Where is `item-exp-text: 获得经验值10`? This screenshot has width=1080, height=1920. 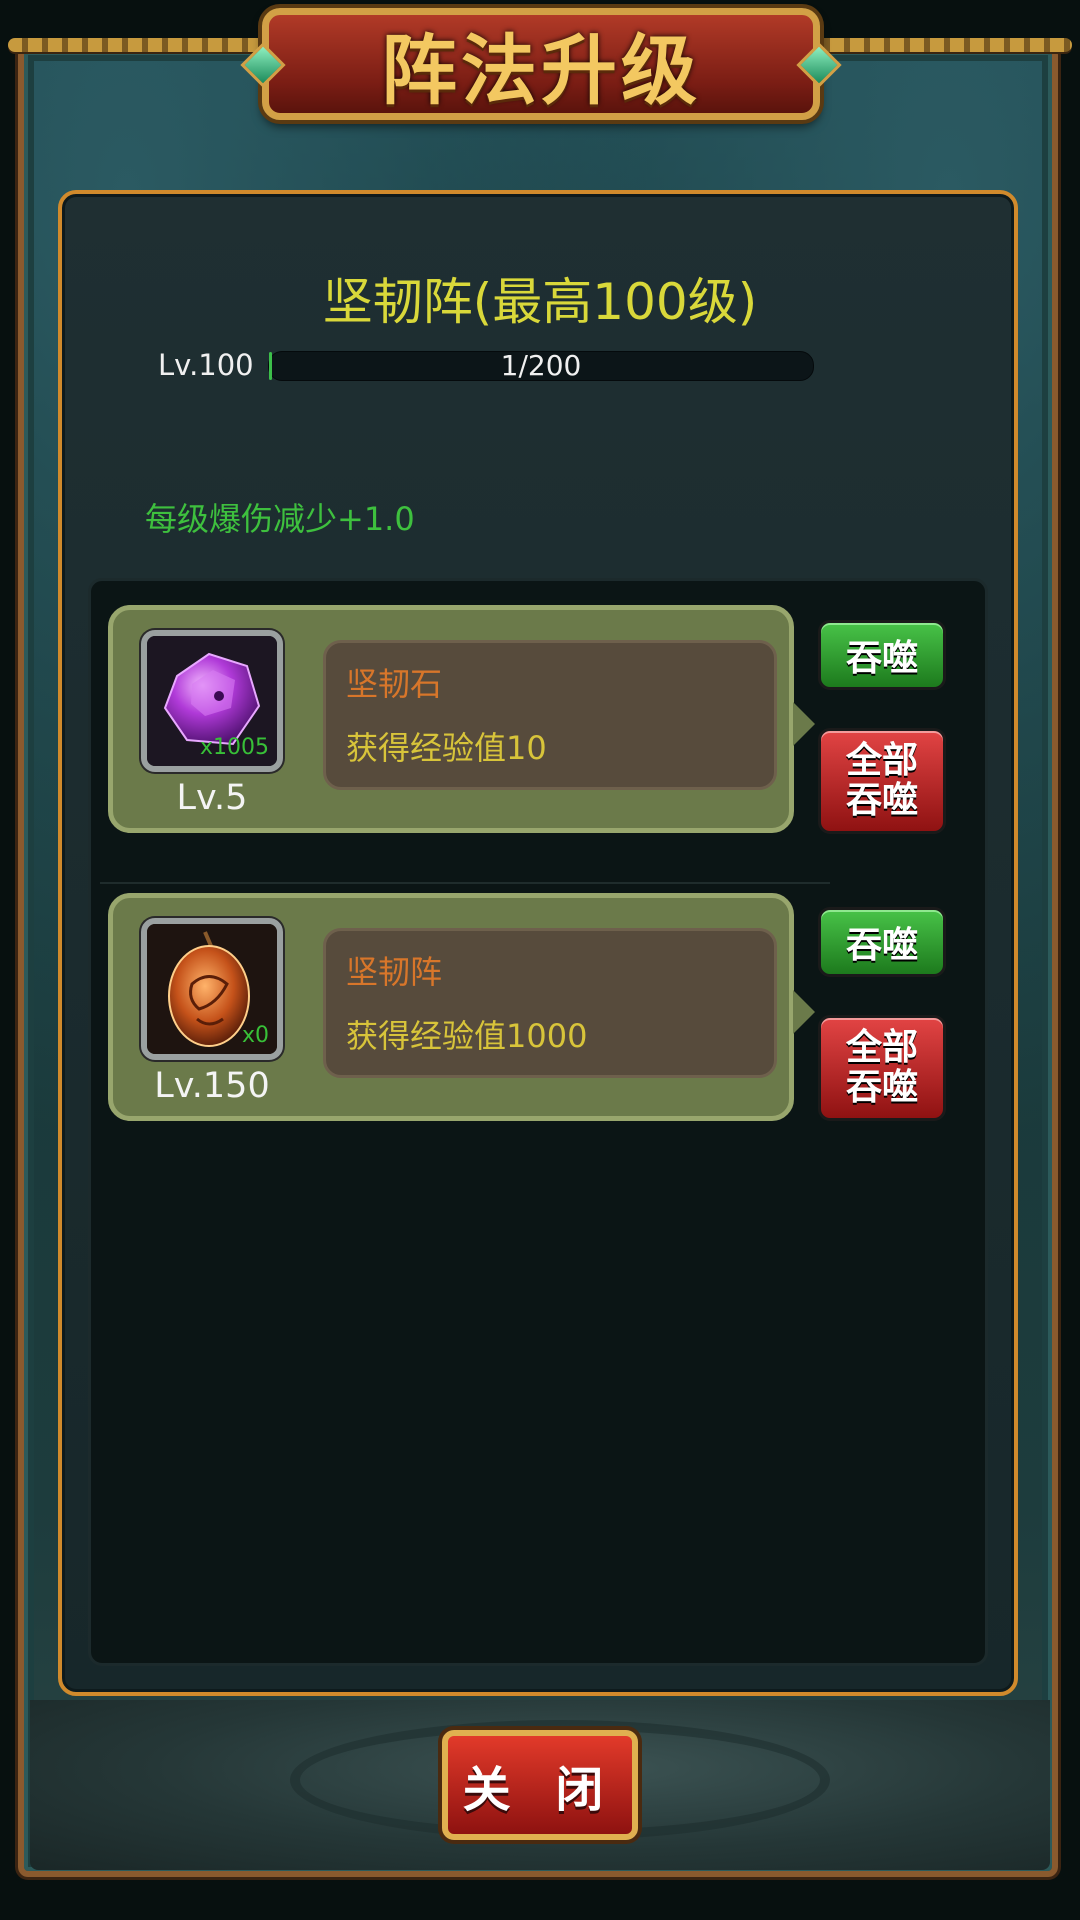 item-exp-text: 获得经验值10 is located at coordinates (446, 748).